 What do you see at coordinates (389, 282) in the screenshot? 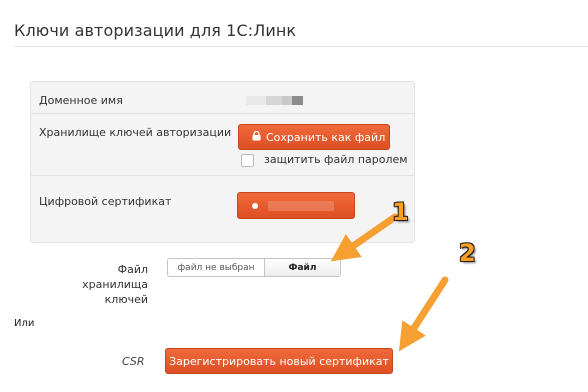
I see `annotation-arrows` at bounding box center [389, 282].